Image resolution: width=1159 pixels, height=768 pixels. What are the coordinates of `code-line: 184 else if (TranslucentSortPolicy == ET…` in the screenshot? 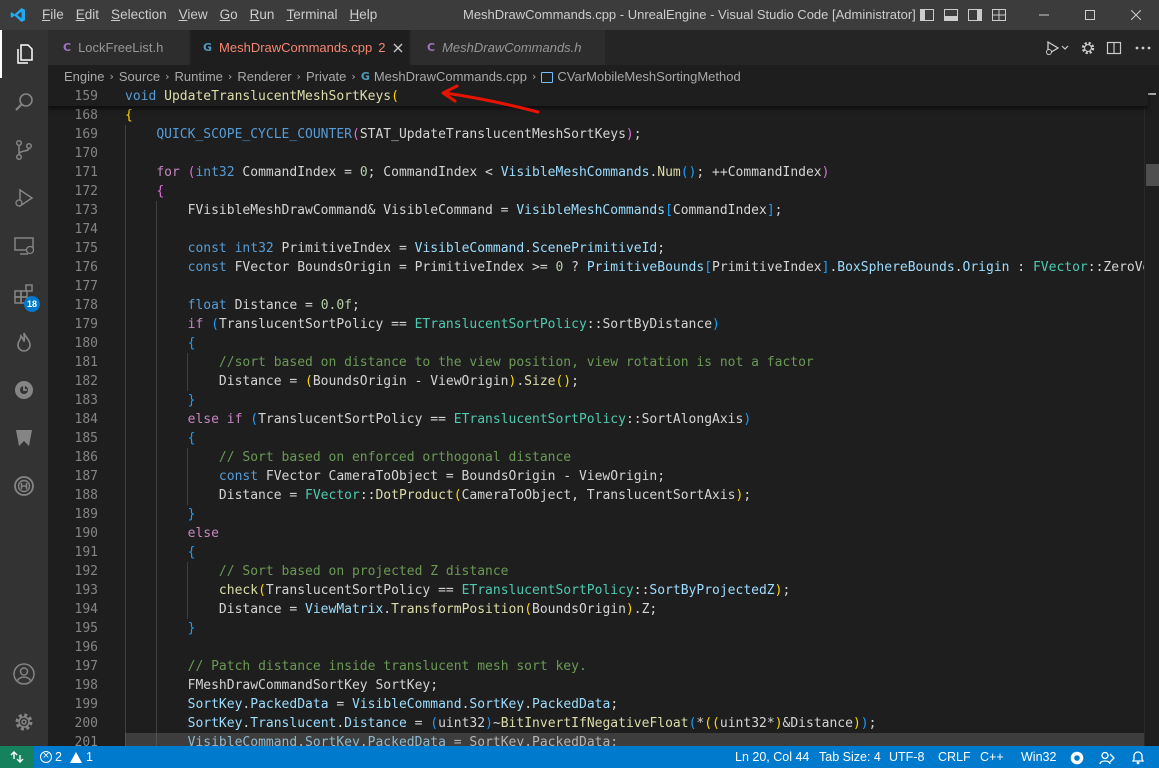 It's located at (598, 419).